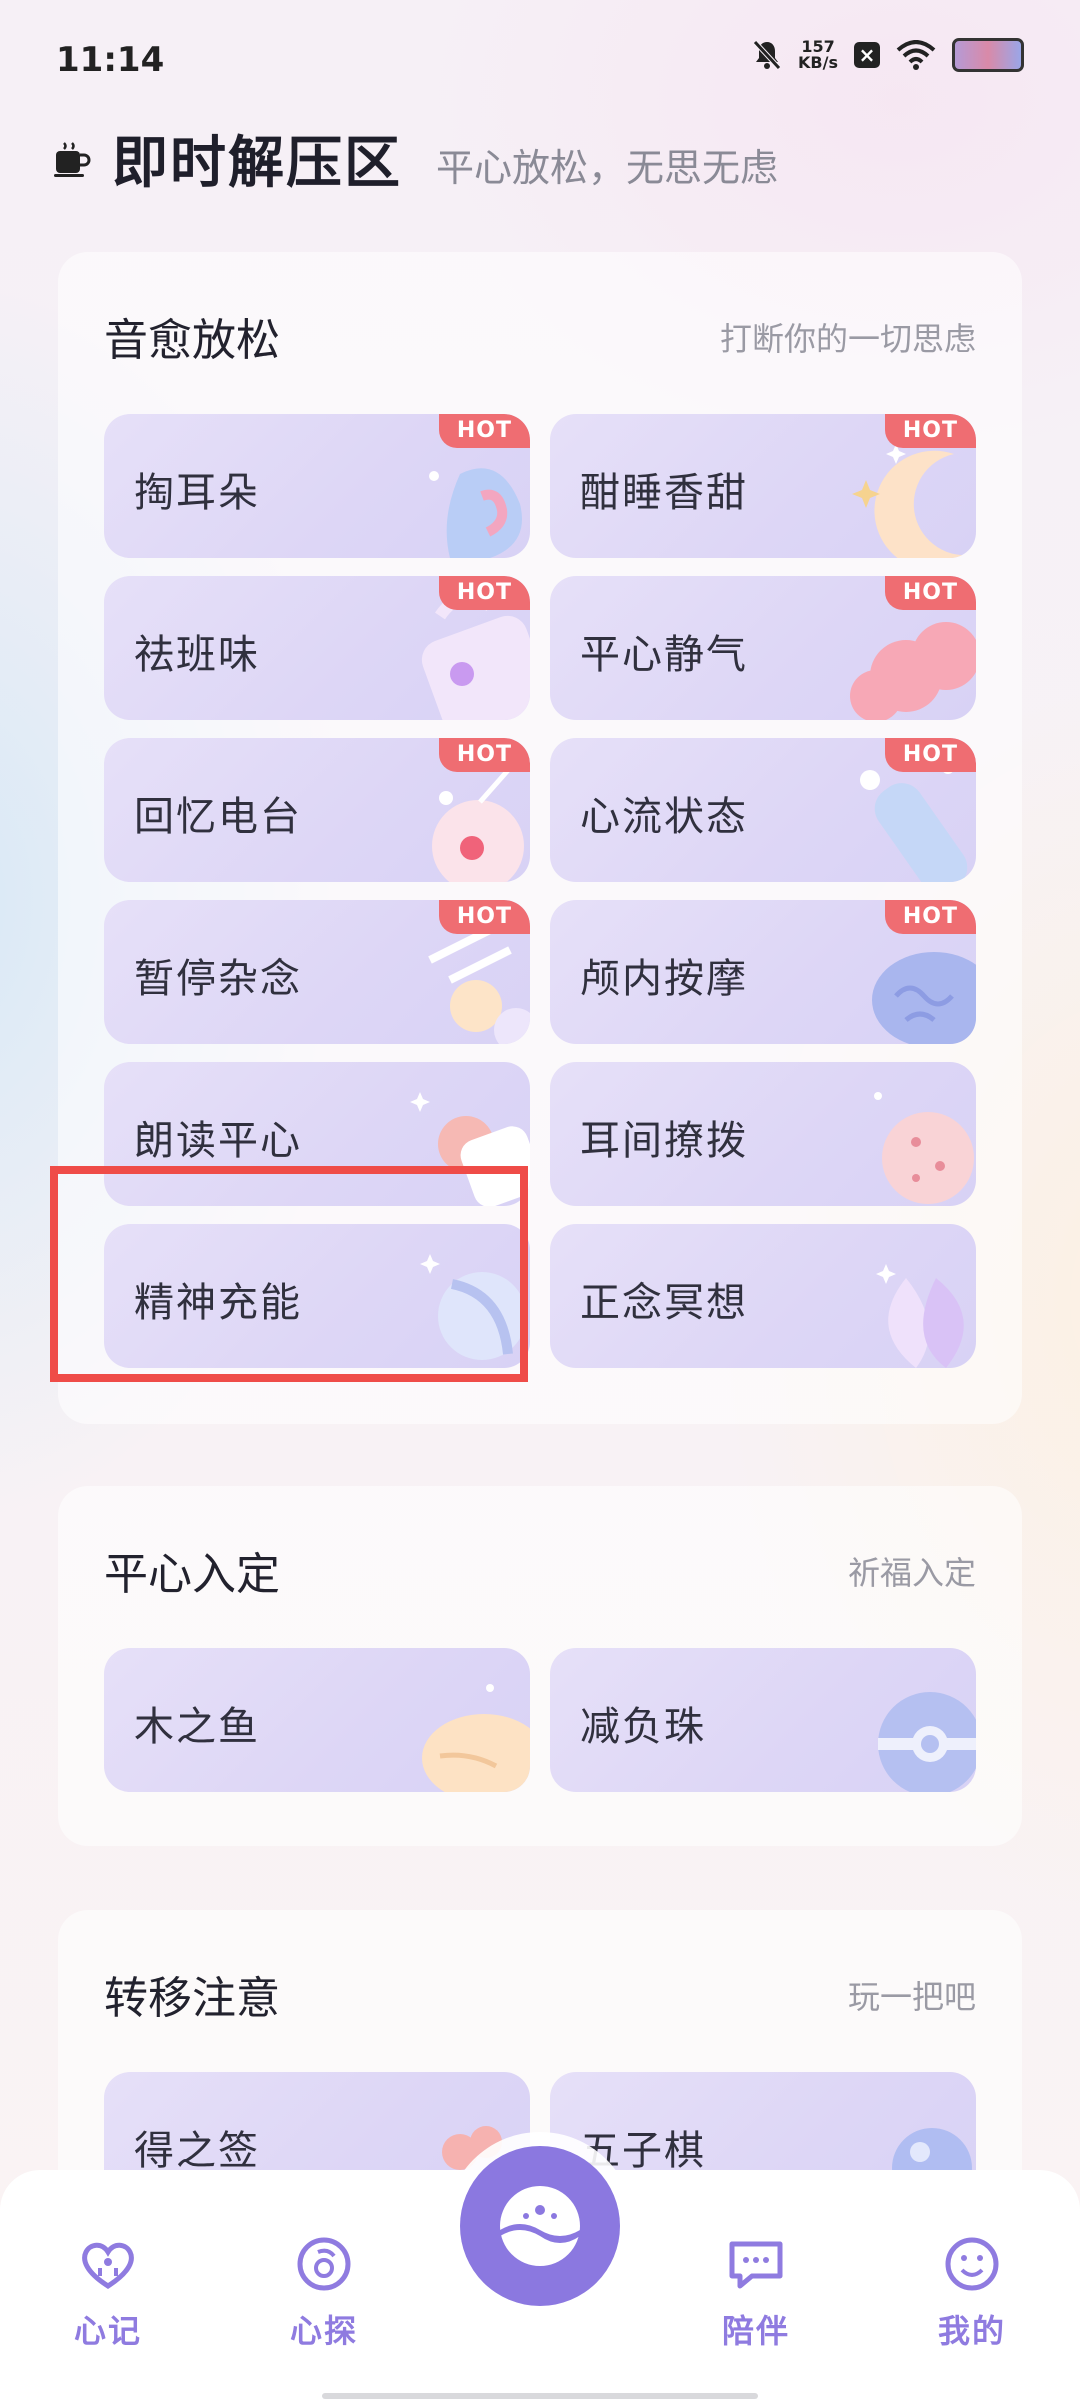 This screenshot has width=1080, height=2408. Describe the element at coordinates (218, 817) in the screenshot. I see `tile-label: 回忆电台` at that location.